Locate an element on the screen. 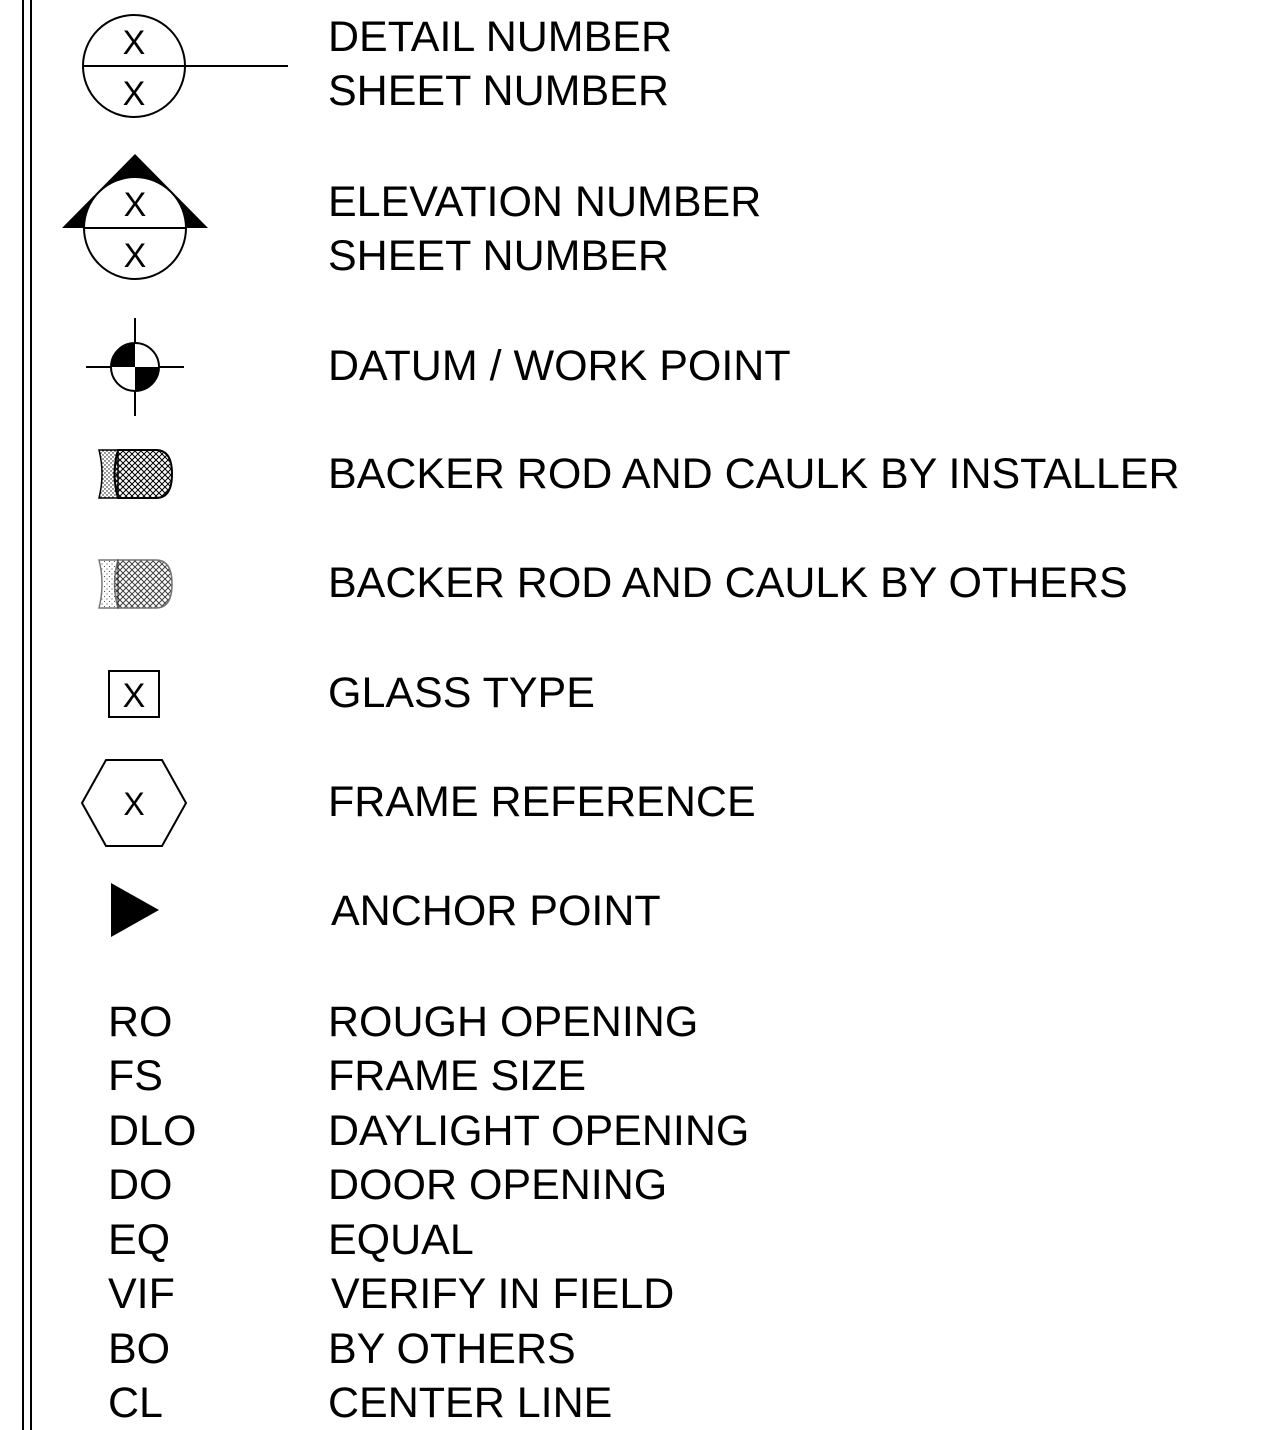  sheet-border-line-inner is located at coordinates (31, 715).